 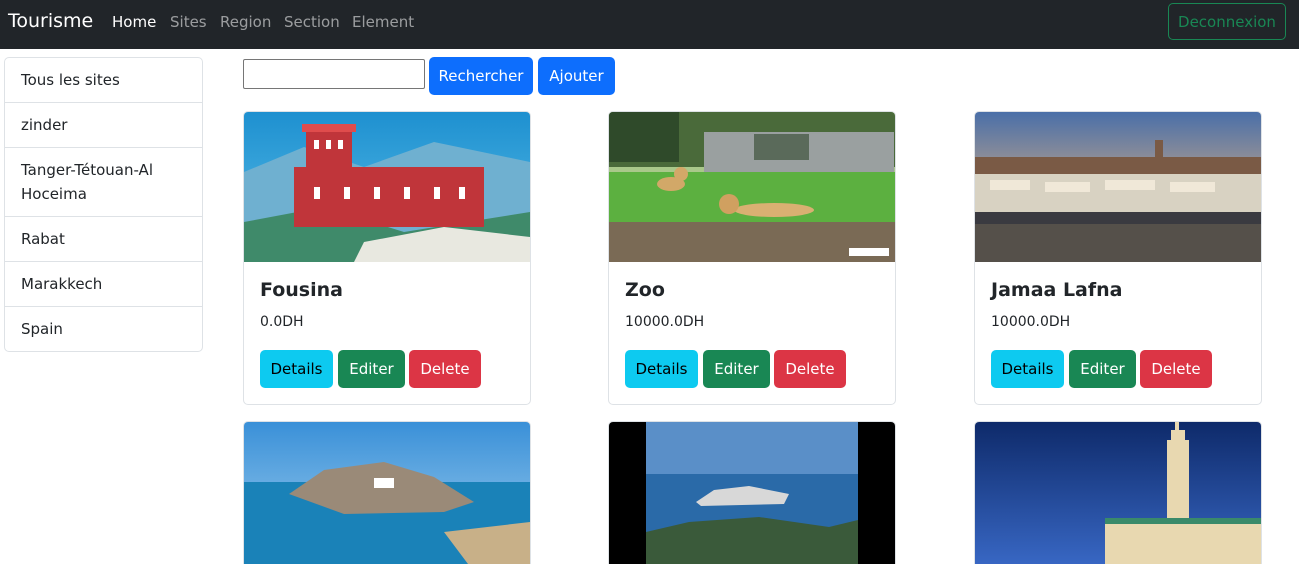 I want to click on nav-link-element: Element, so click(x=383, y=22).